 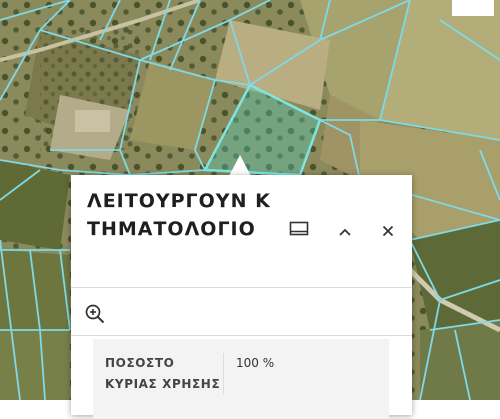 I want to click on zoom-in-icon, so click(x=95, y=316).